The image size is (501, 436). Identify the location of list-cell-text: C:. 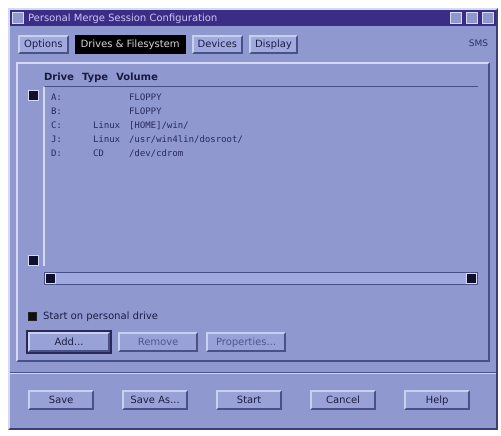
(57, 126).